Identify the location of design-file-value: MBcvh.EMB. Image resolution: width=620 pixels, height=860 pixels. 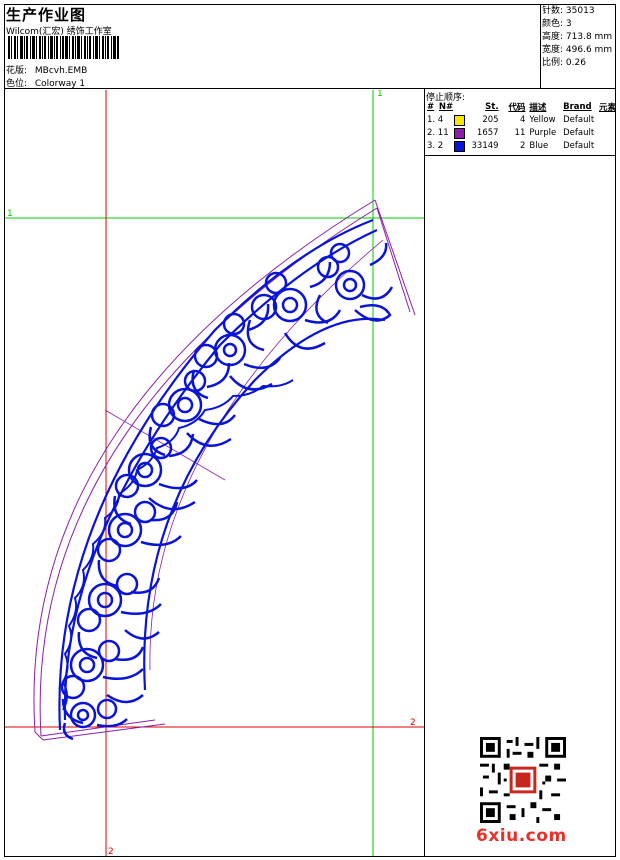
(61, 71).